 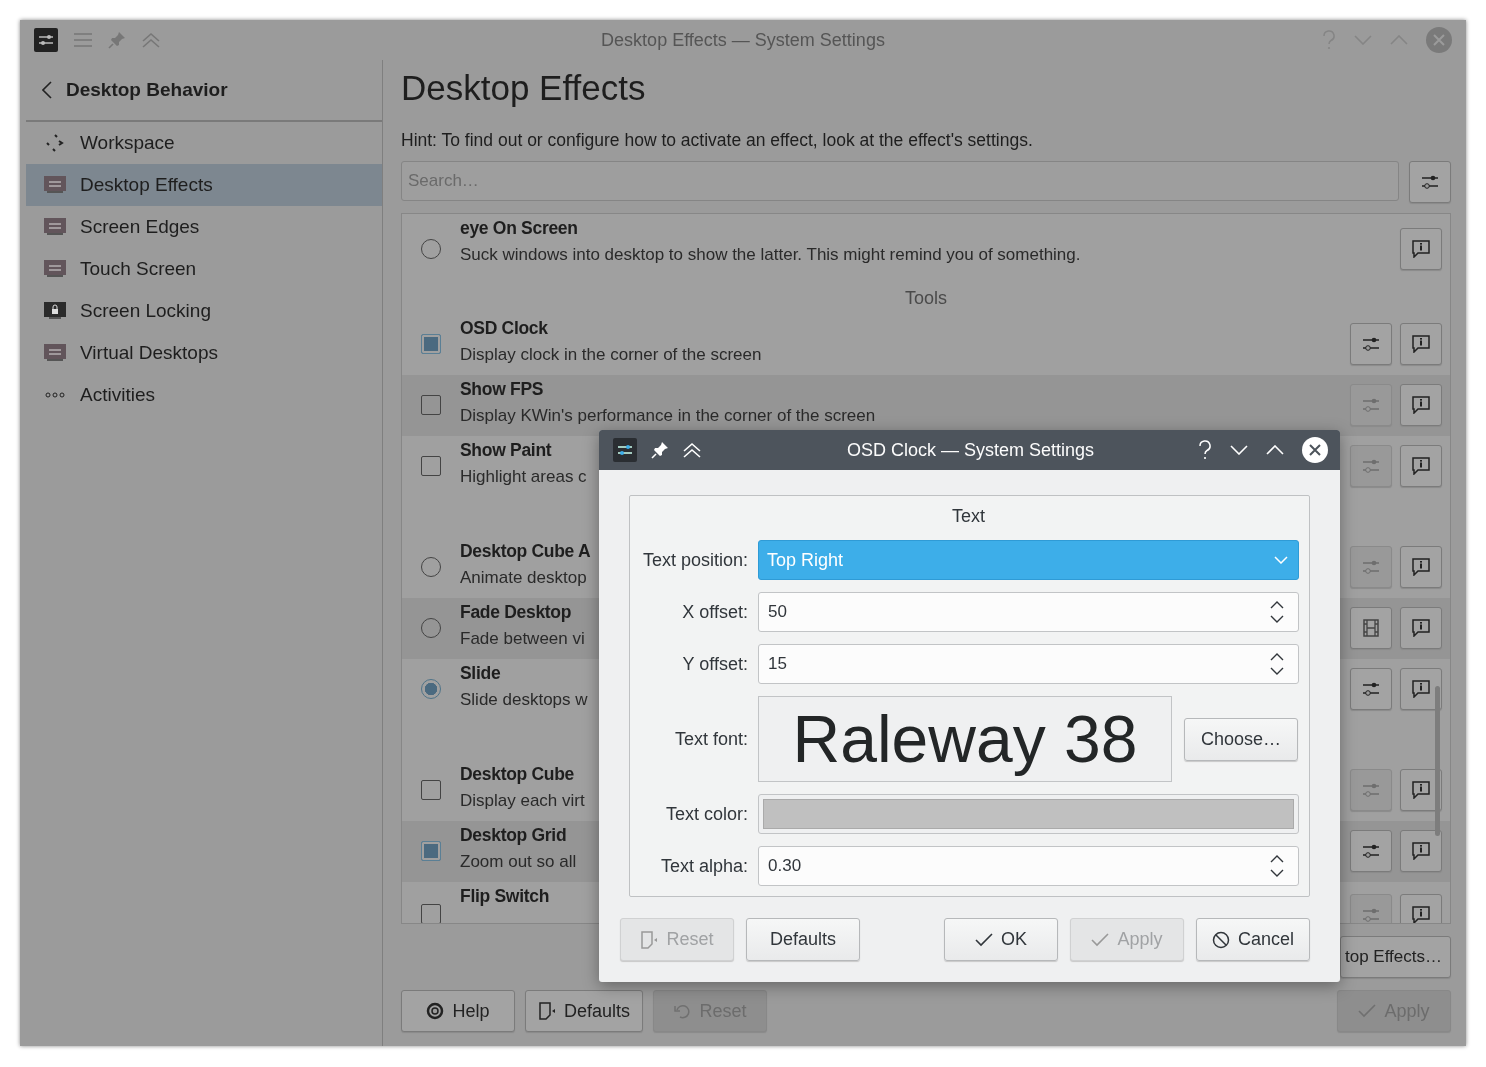 What do you see at coordinates (519, 228) in the screenshot?
I see `effect-title: eye On Screen` at bounding box center [519, 228].